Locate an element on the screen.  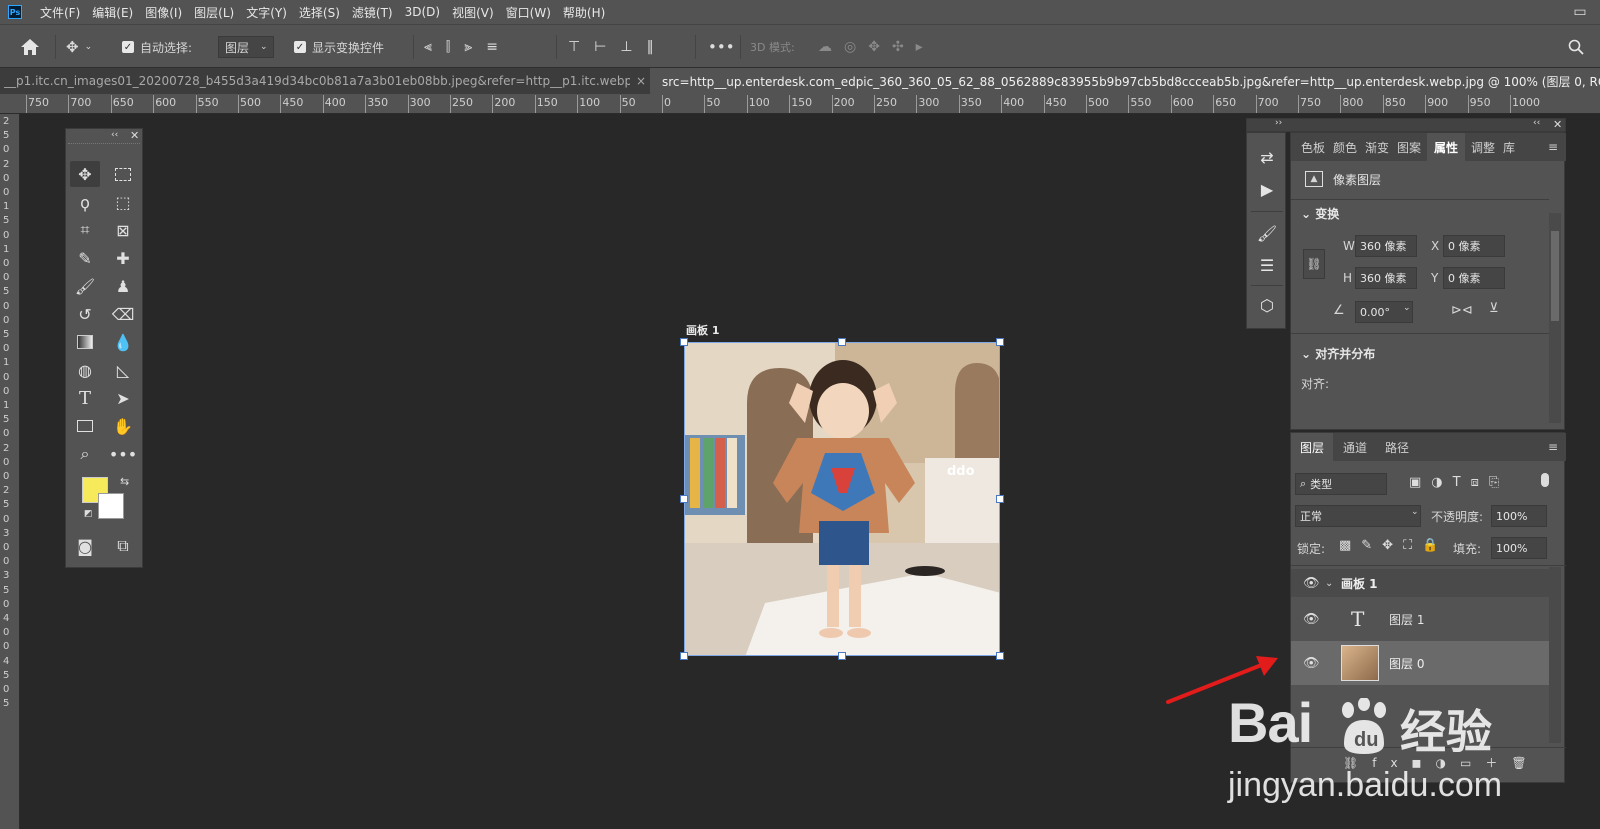
menu-image: 图像(I) is located at coordinates (163, 12).